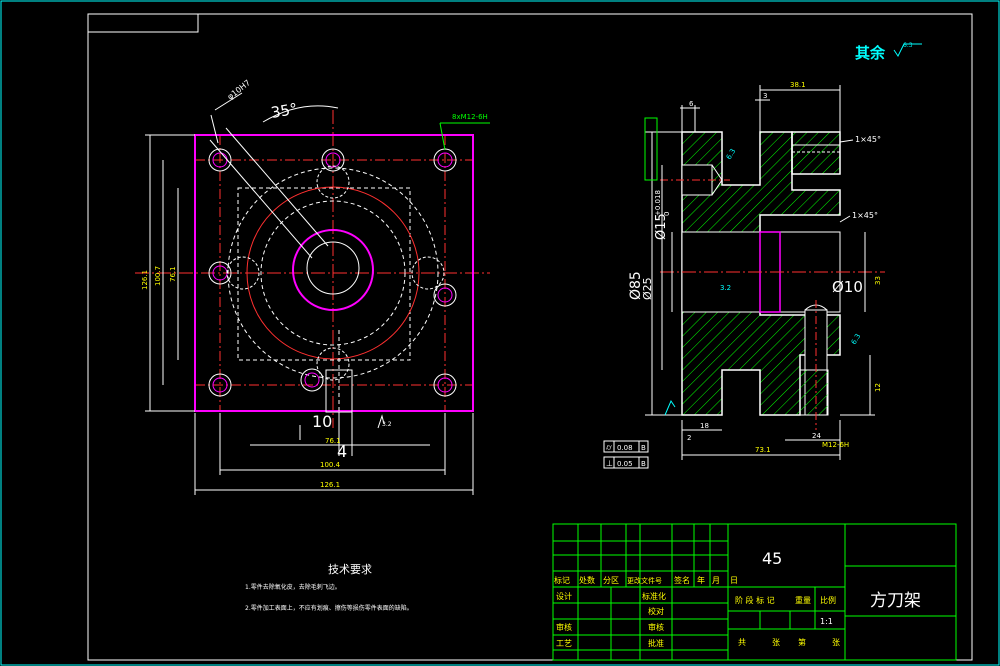 Image resolution: width=1000 pixels, height=666 pixels. I want to click on svg-text: 33, so click(878, 280).